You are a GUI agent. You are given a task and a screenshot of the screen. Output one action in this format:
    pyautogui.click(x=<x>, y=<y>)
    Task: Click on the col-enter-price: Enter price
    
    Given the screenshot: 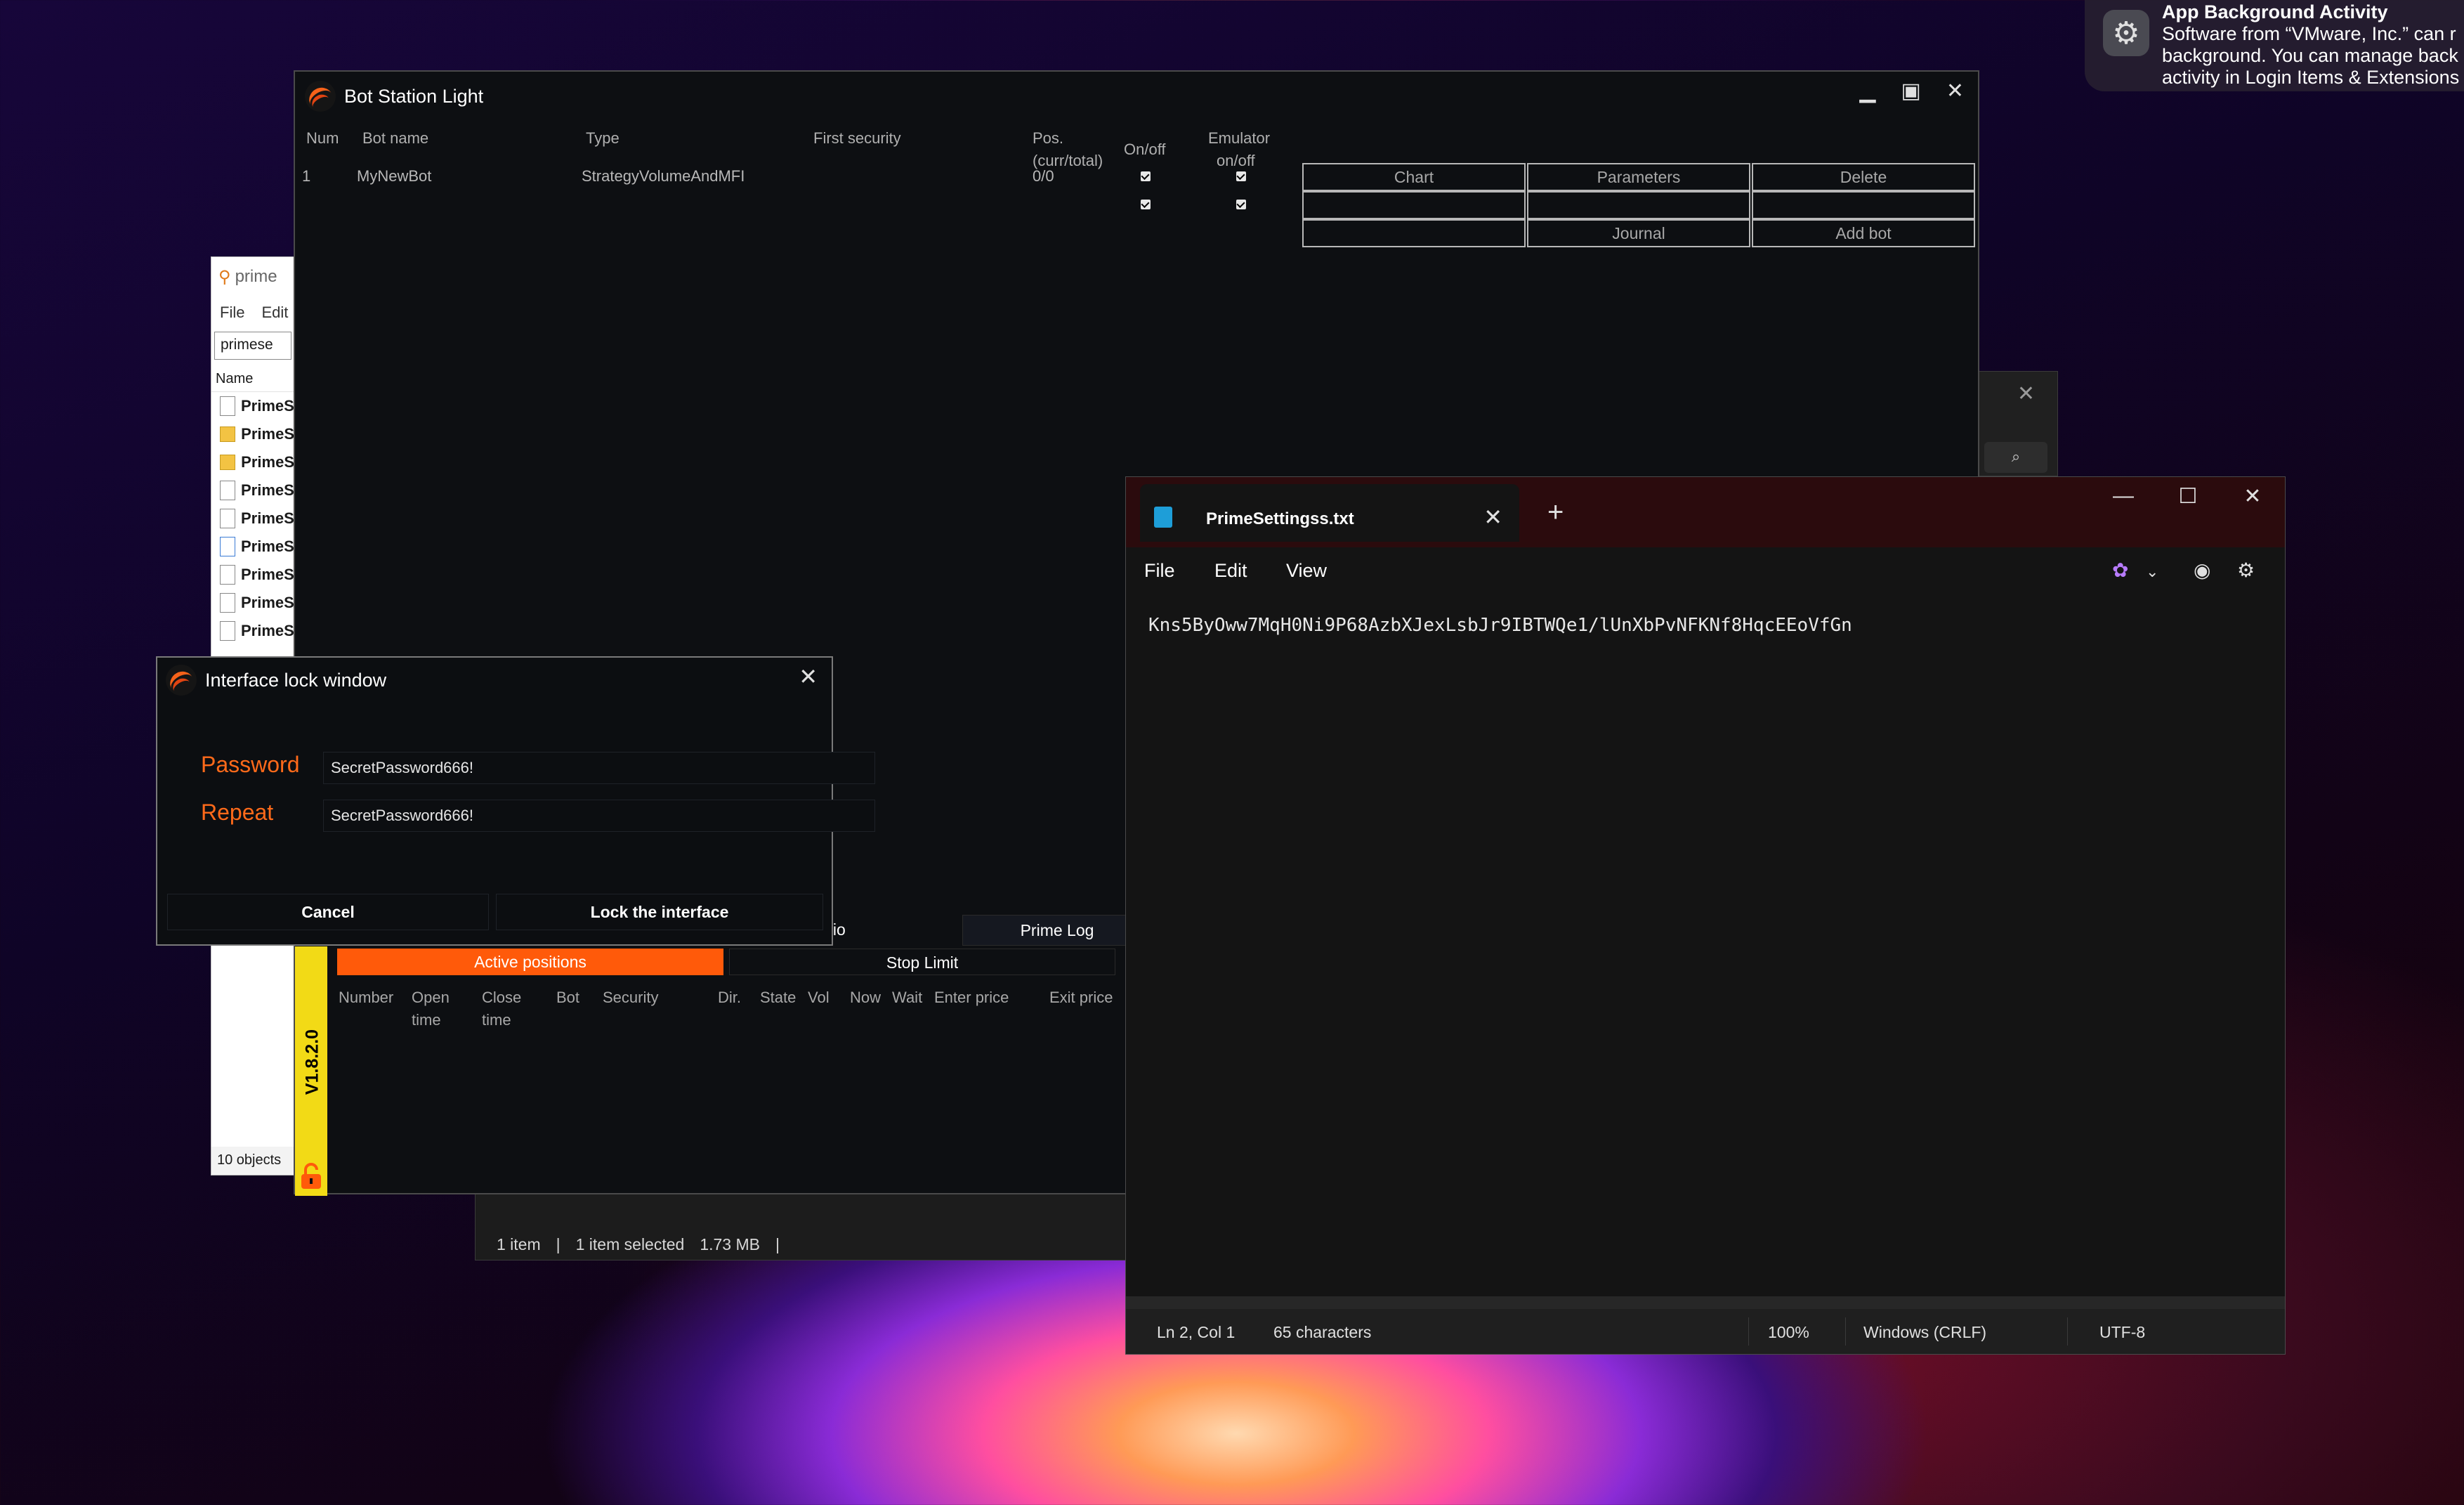 What is the action you would take?
    pyautogui.click(x=971, y=997)
    